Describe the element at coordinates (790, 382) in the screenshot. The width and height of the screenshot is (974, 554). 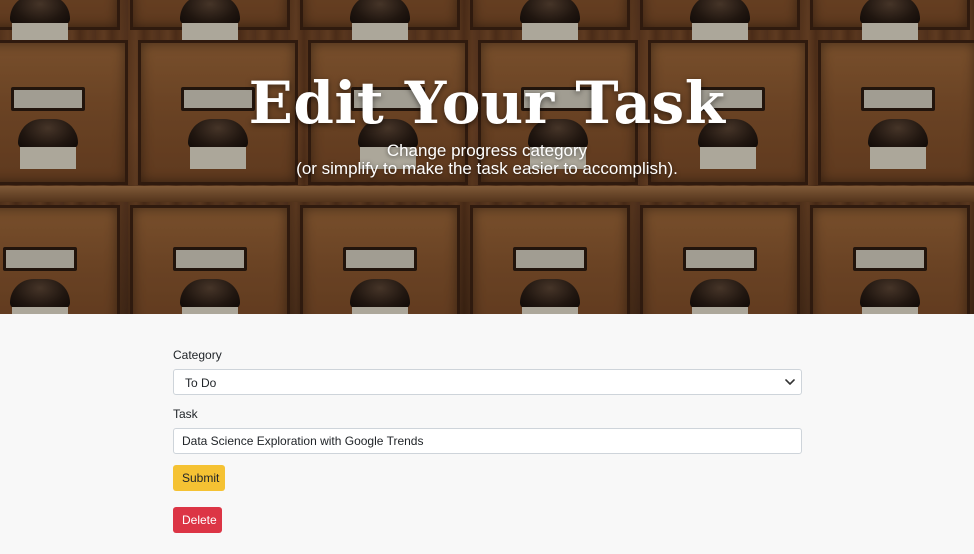
I see `chevron-down-icon` at that location.